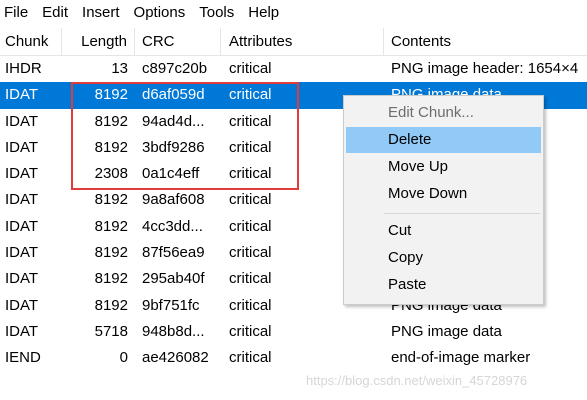  Describe the element at coordinates (55, 13) in the screenshot. I see `menu-edit: Edit` at that location.